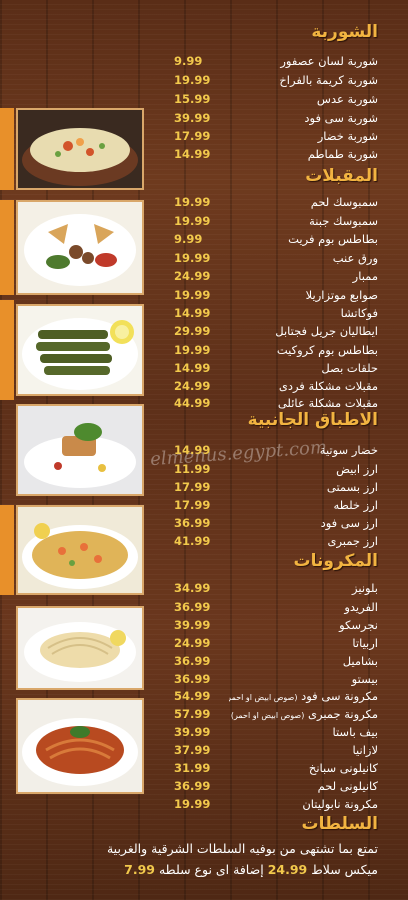 The width and height of the screenshot is (408, 900). What do you see at coordinates (264, 117) in the screenshot?
I see `menu-item: 39.99 شوربة سى فود` at bounding box center [264, 117].